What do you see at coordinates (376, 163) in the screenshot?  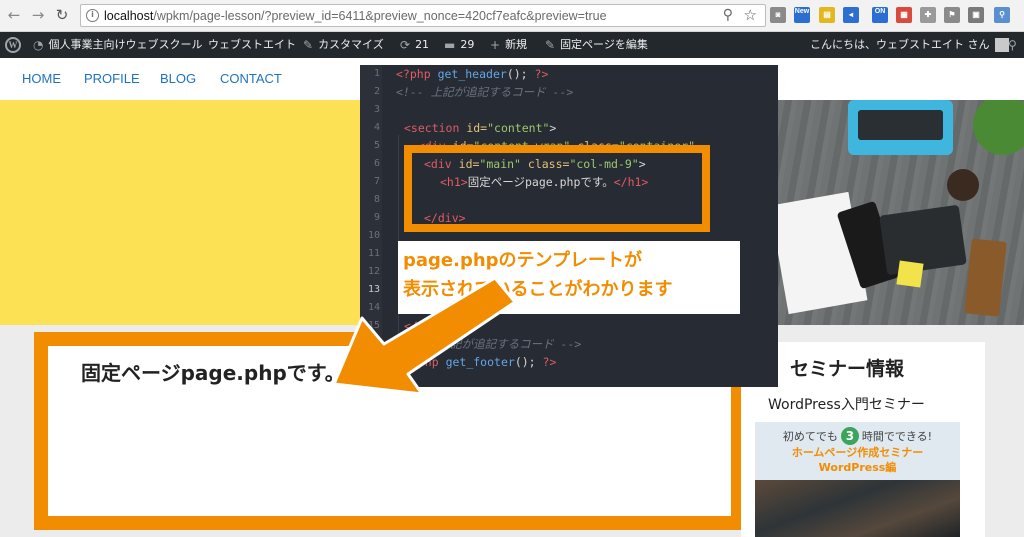 I see `line-number: 6` at bounding box center [376, 163].